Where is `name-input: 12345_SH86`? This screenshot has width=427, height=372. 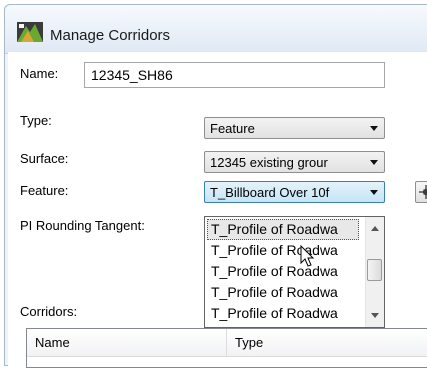 name-input: 12345_SH86 is located at coordinates (234, 75).